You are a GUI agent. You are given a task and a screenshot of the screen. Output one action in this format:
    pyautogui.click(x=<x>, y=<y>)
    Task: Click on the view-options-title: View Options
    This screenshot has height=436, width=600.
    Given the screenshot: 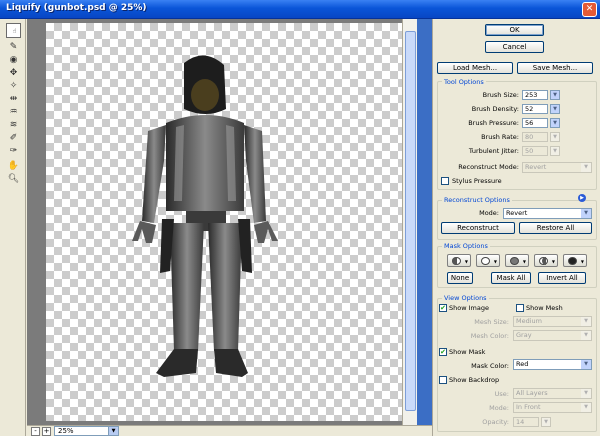 What is the action you would take?
    pyautogui.click(x=465, y=298)
    